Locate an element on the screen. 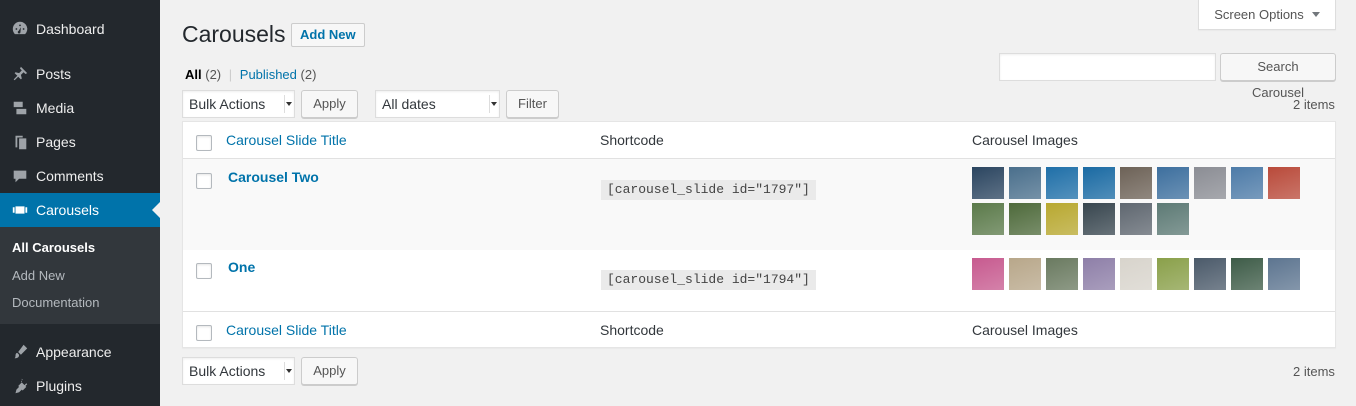  sidebar-item-label: Media is located at coordinates (55, 108).